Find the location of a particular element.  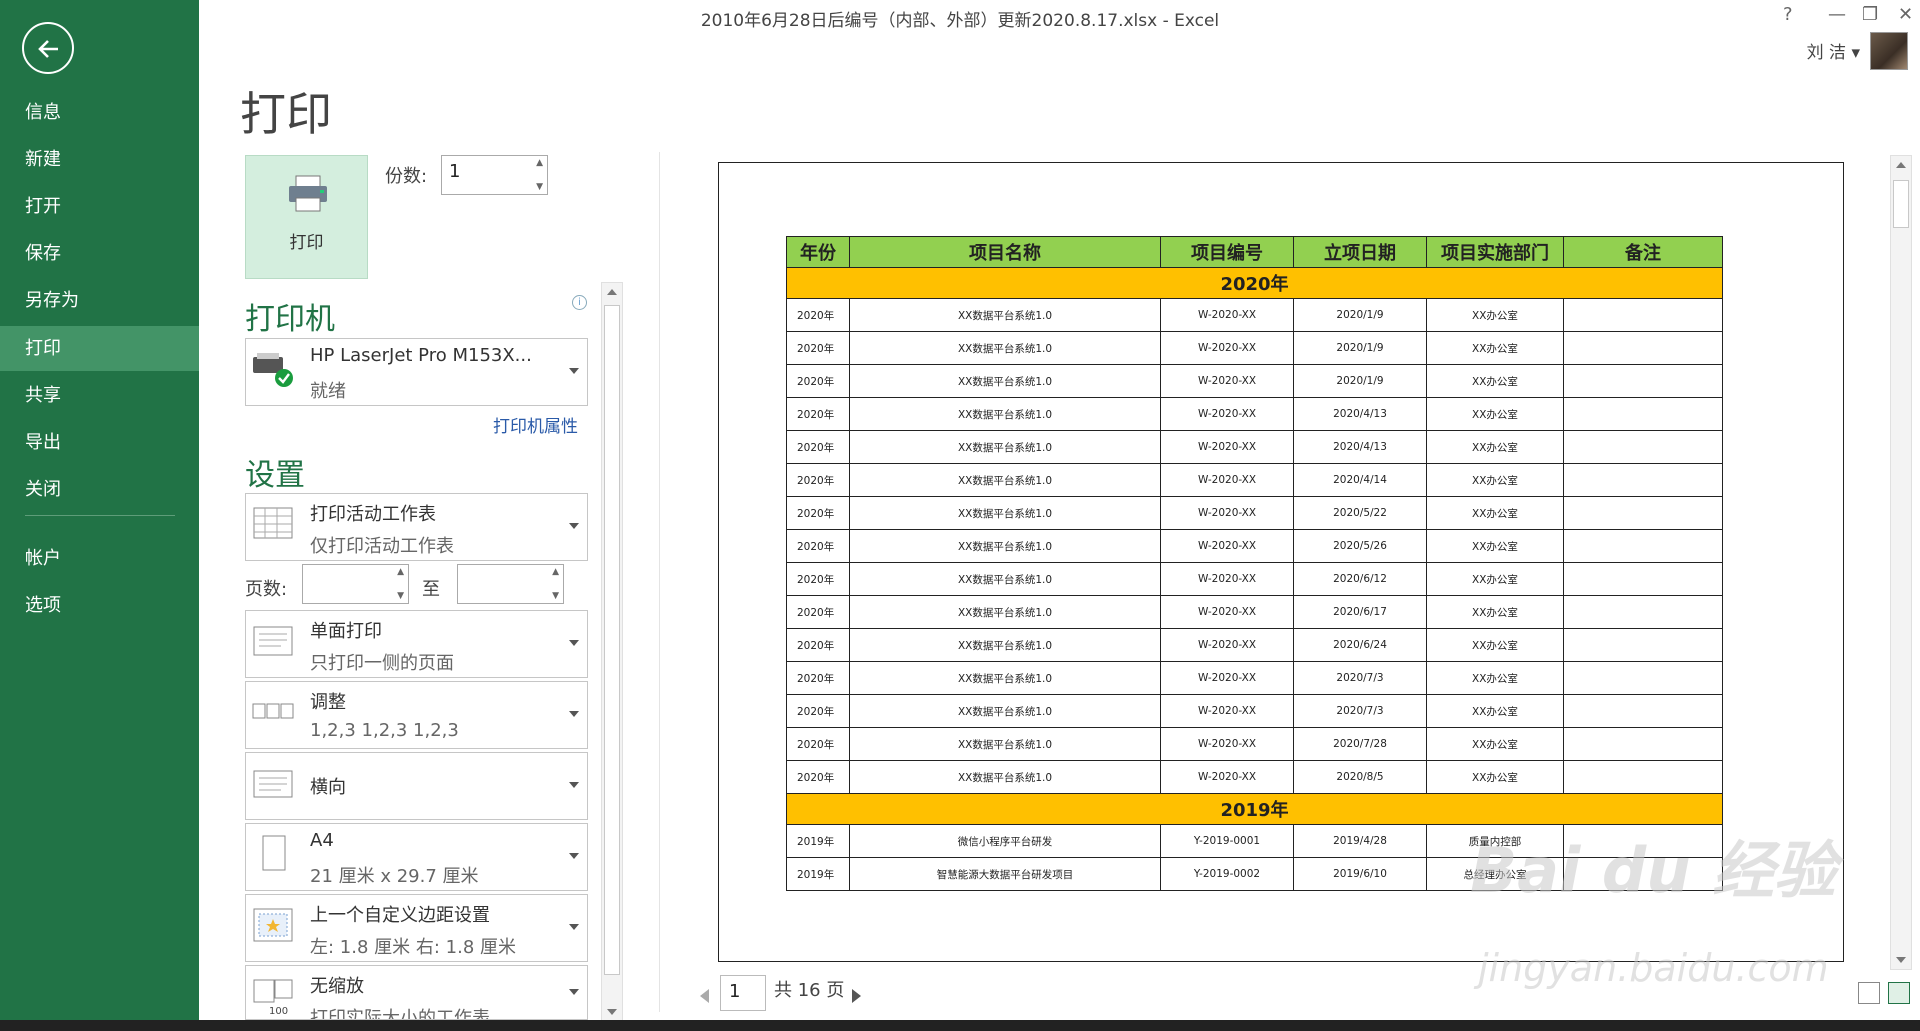

nav-export: 导出 is located at coordinates (99, 442).